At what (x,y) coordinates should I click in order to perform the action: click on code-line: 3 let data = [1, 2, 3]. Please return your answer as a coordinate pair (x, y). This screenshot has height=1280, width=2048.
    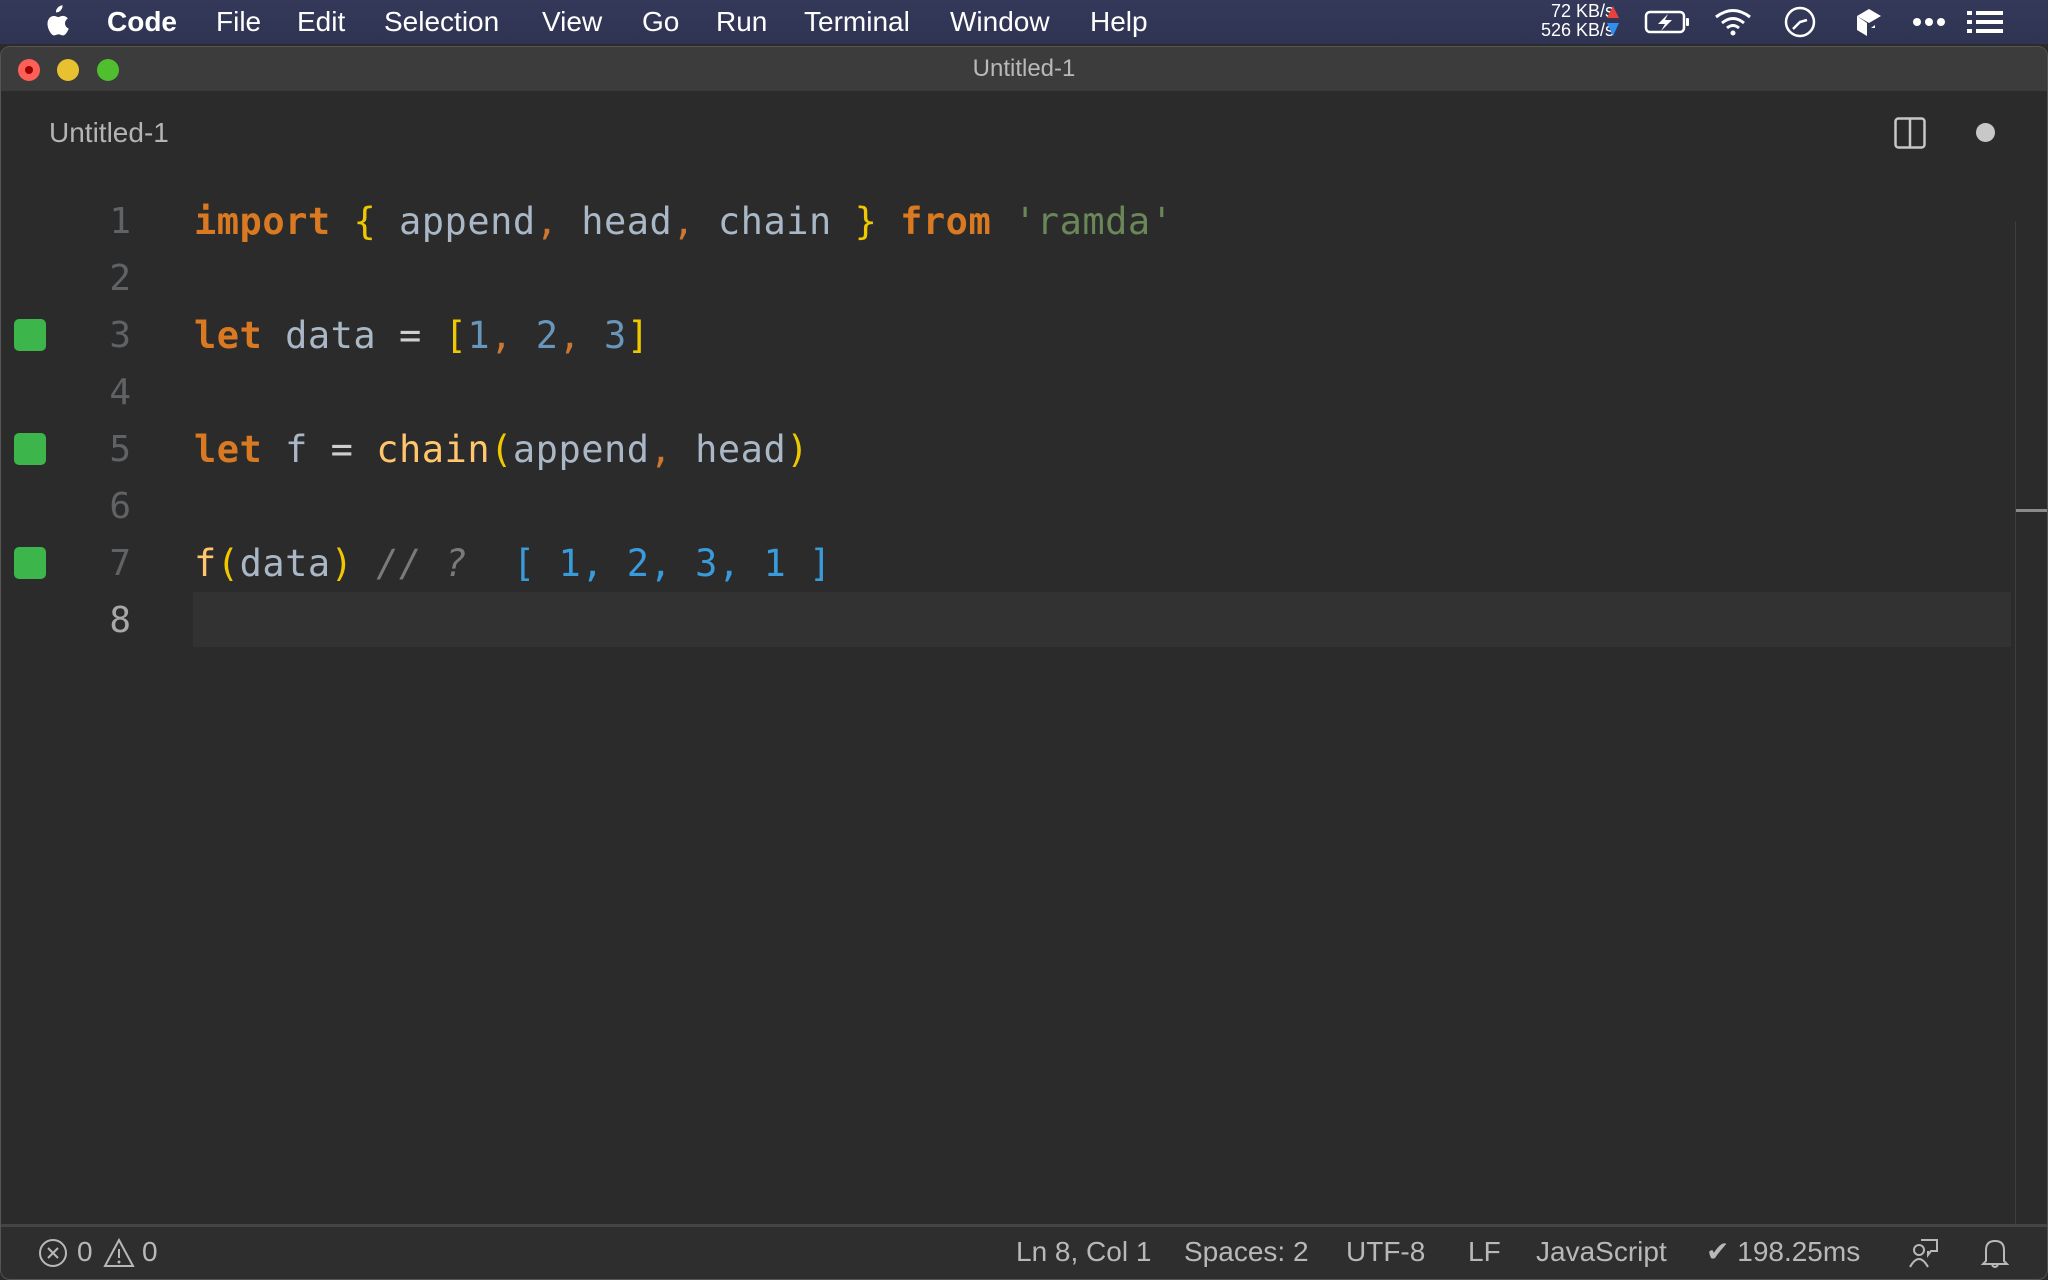
    Looking at the image, I should click on (1006, 335).